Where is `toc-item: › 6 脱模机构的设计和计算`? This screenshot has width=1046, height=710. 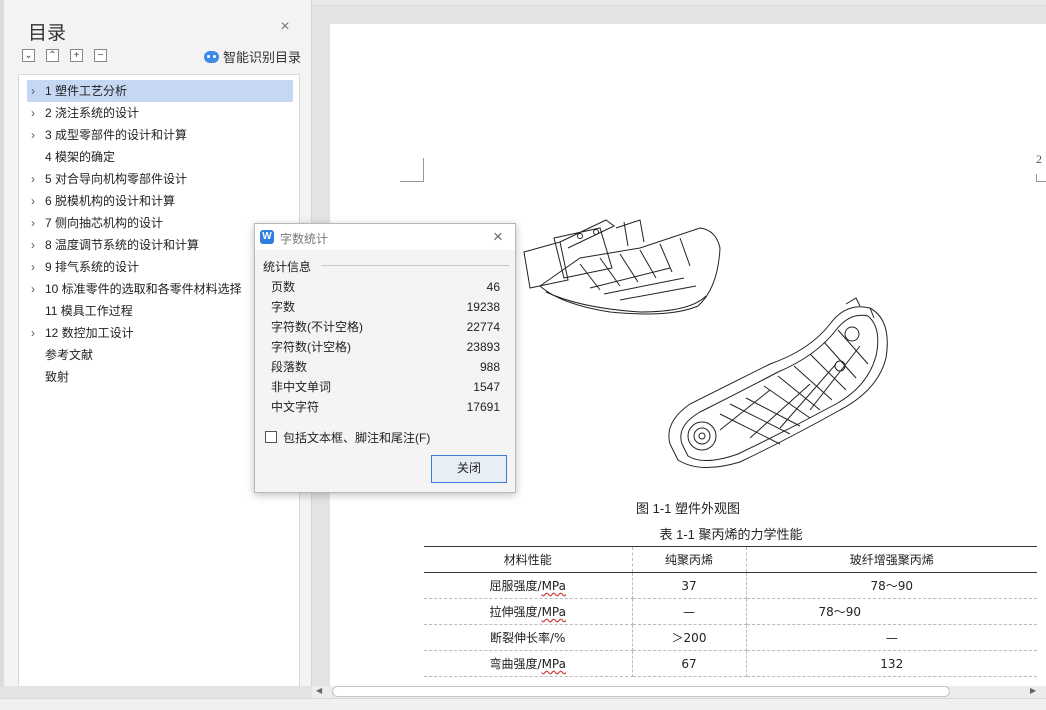 toc-item: › 6 脱模机构的设计和计算 is located at coordinates (160, 201).